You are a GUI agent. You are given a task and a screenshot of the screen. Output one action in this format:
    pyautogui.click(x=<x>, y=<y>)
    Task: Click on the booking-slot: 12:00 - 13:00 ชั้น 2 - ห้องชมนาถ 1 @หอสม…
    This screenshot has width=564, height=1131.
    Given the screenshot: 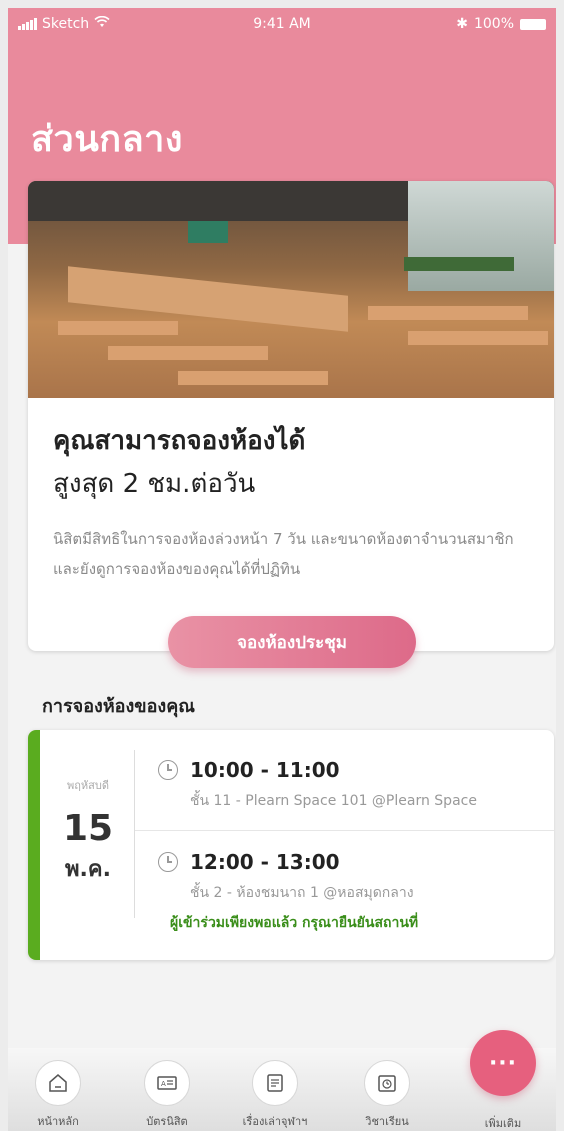 What is the action you would take?
    pyautogui.click(x=288, y=892)
    